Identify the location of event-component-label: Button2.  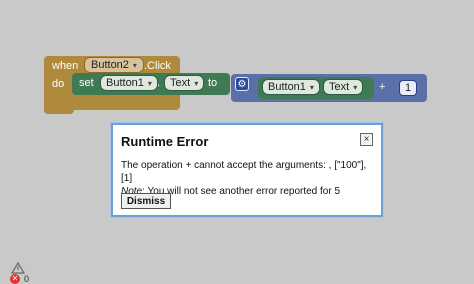
(110, 65).